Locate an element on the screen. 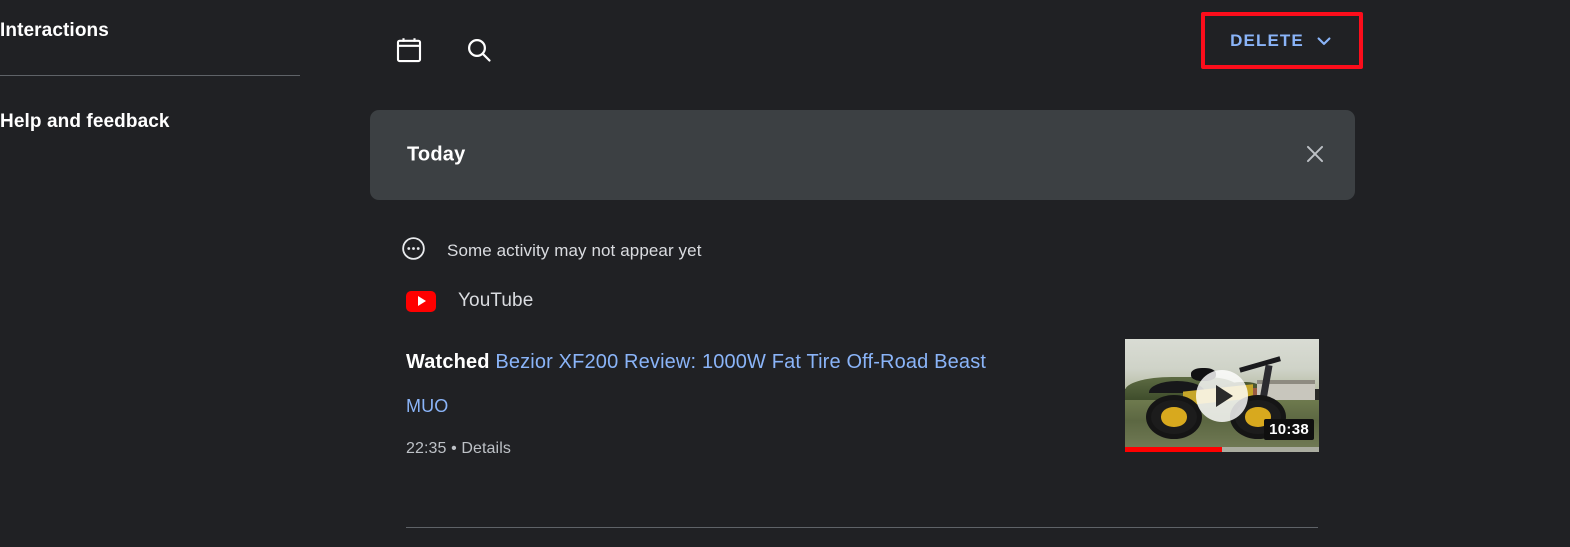  more-horiz-circle-icon is located at coordinates (413, 251).